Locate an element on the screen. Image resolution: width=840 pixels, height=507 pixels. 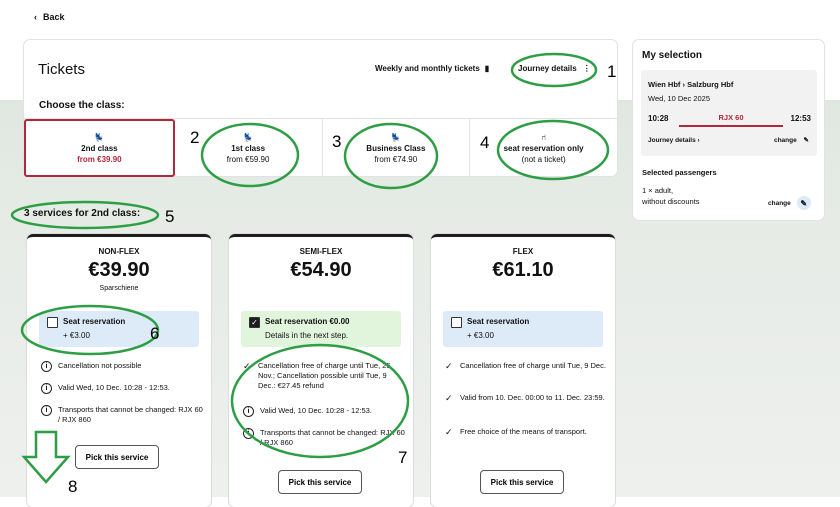
annotation-ellipse-seat-reservation is located at coordinates (90, 330).